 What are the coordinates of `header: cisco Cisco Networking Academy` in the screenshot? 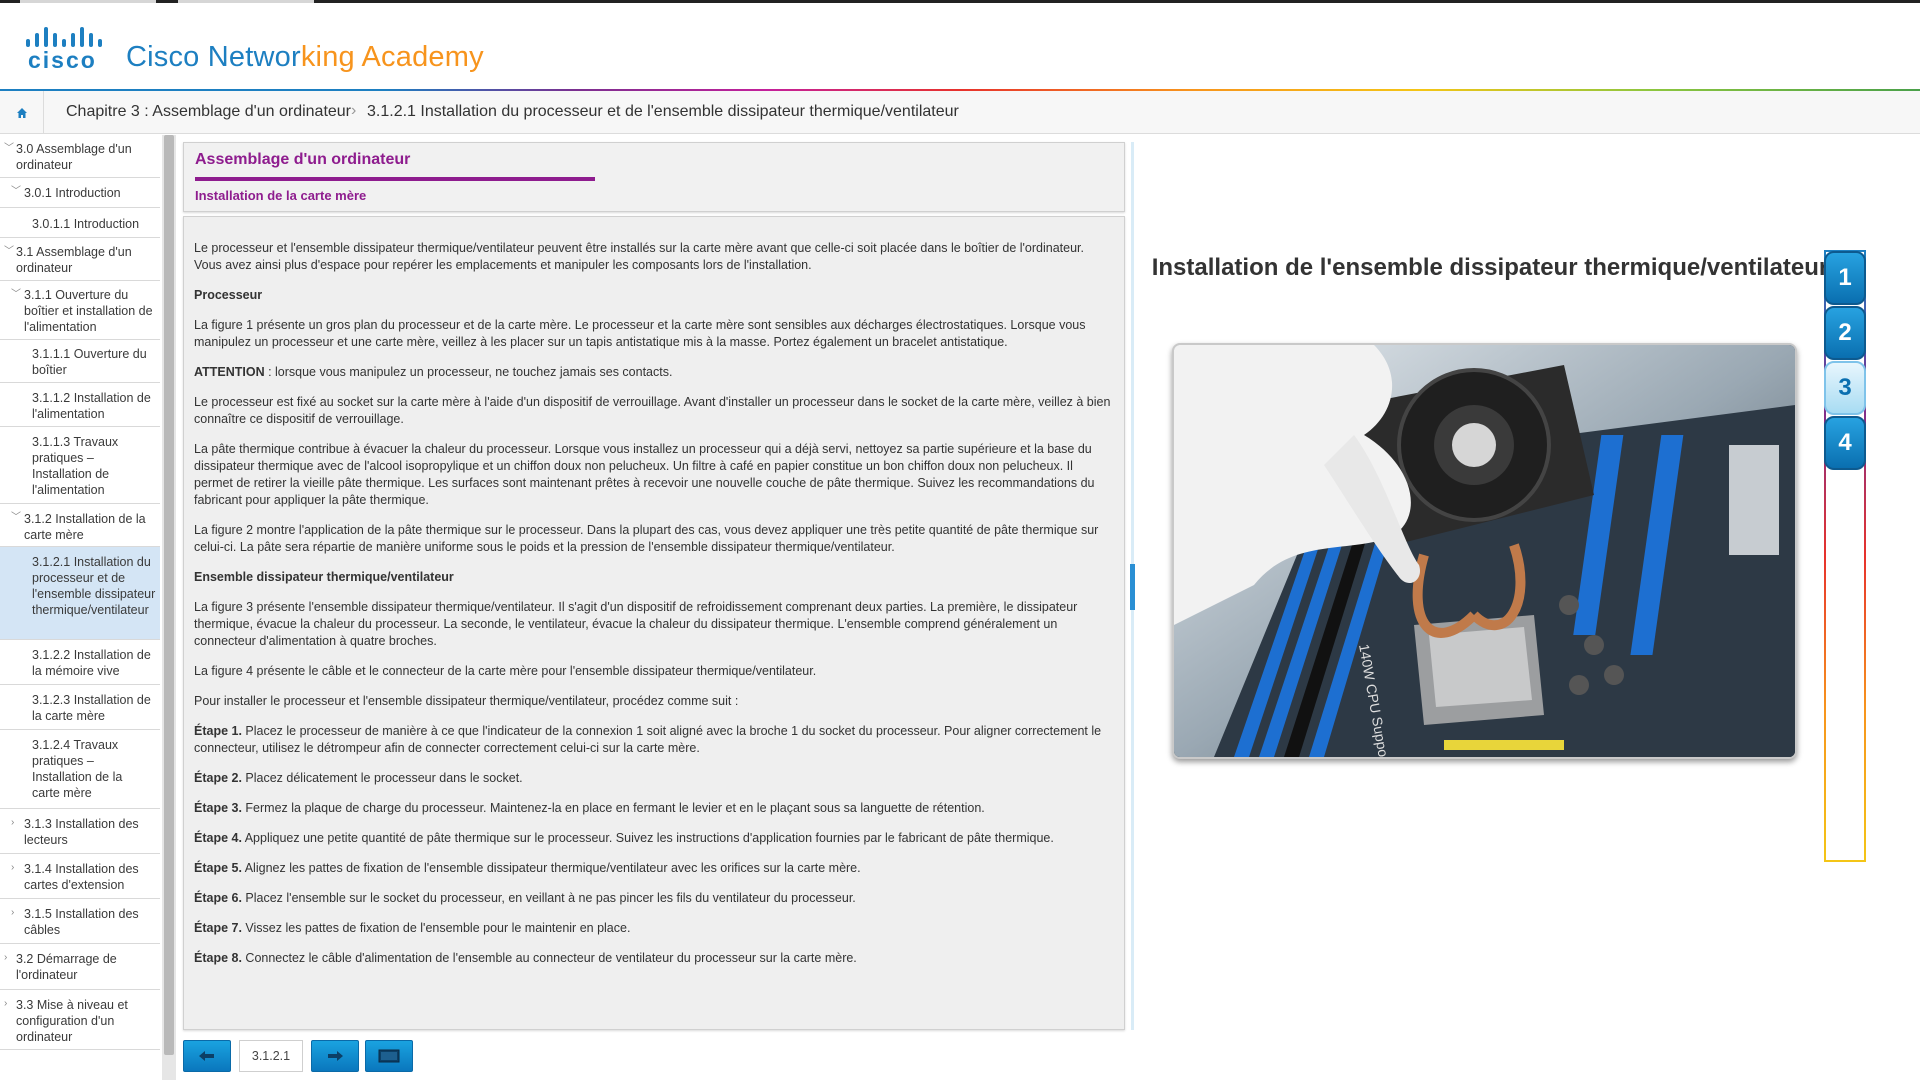 It's located at (960, 47).